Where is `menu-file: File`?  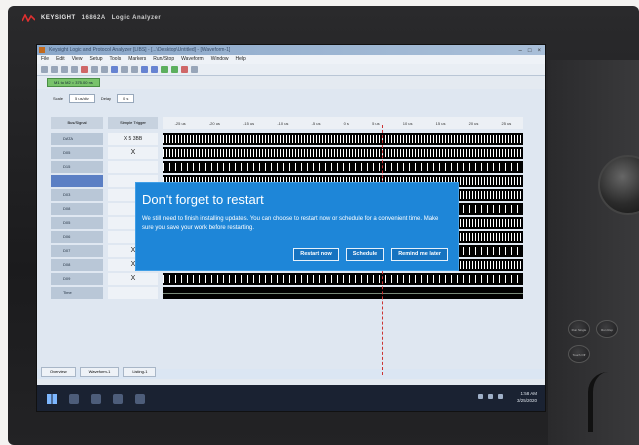 menu-file: File is located at coordinates (45, 59).